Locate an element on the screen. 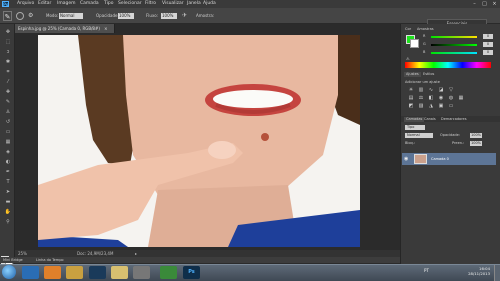 This screenshot has width=500, height=281. airbrush-icon: ✈ is located at coordinates (186, 16).